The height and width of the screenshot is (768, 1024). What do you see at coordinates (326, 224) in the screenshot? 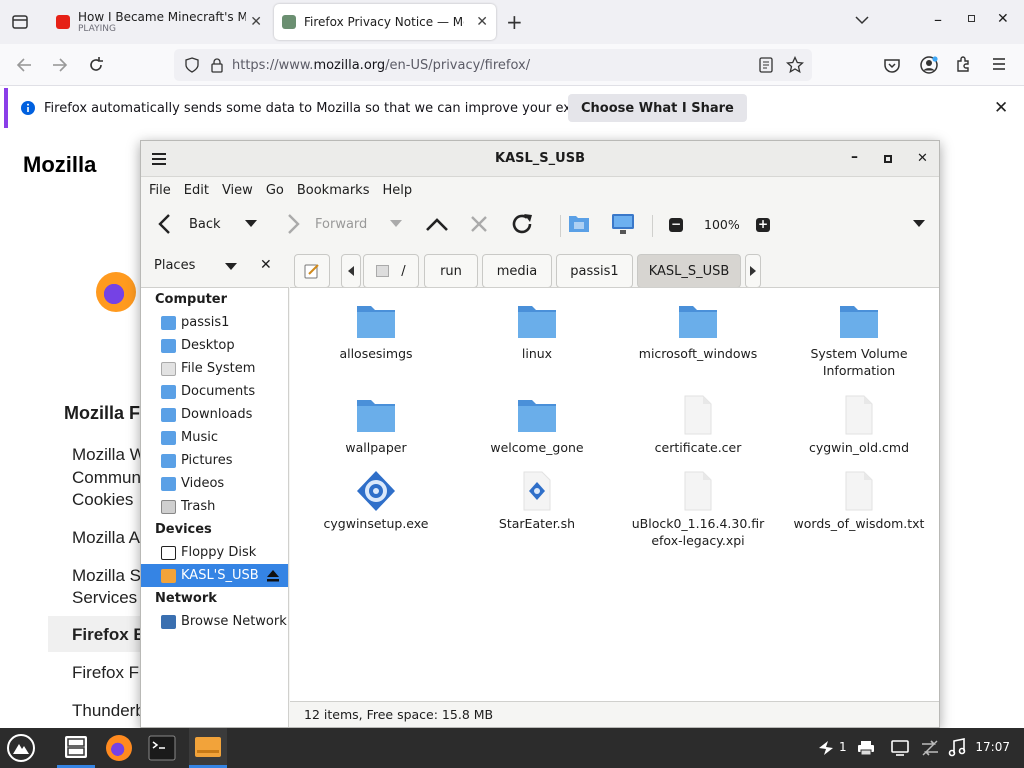
I see `forward-button: Forward` at bounding box center [326, 224].